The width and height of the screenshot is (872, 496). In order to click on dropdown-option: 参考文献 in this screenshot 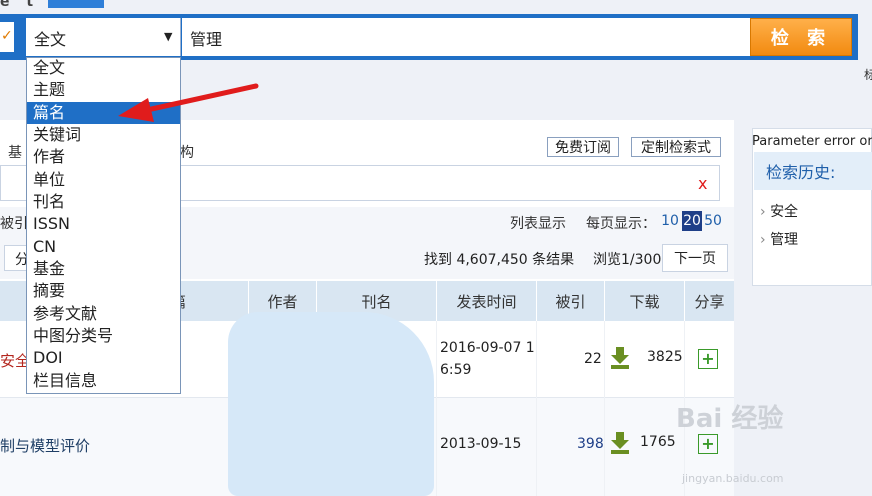, I will do `click(103, 314)`.